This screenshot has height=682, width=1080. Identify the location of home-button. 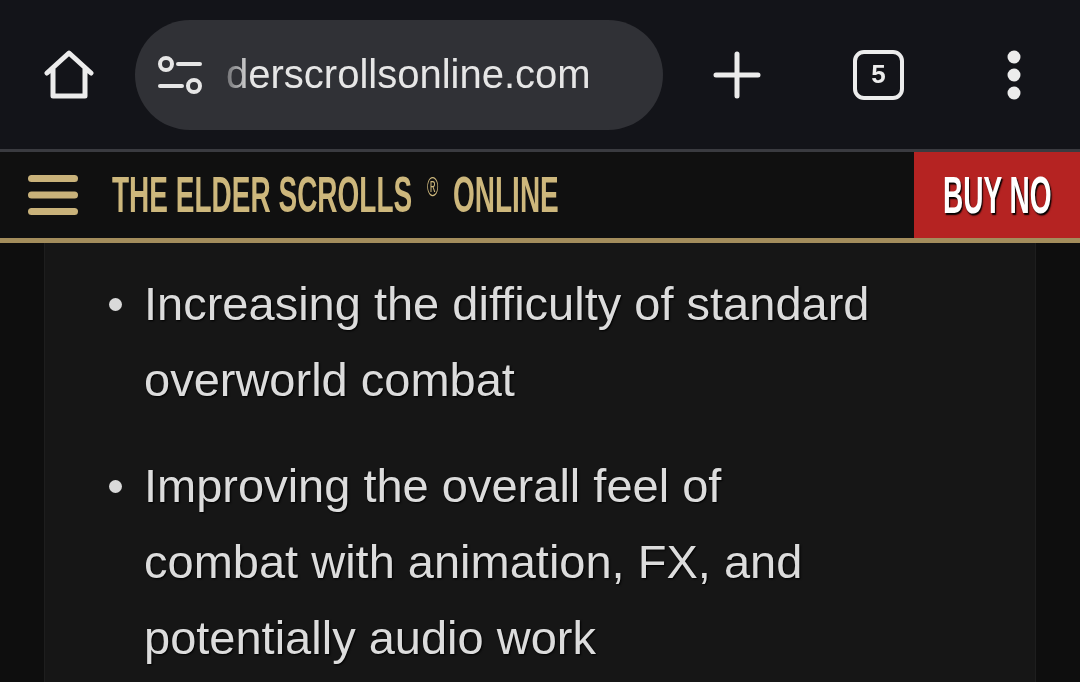
(69, 74).